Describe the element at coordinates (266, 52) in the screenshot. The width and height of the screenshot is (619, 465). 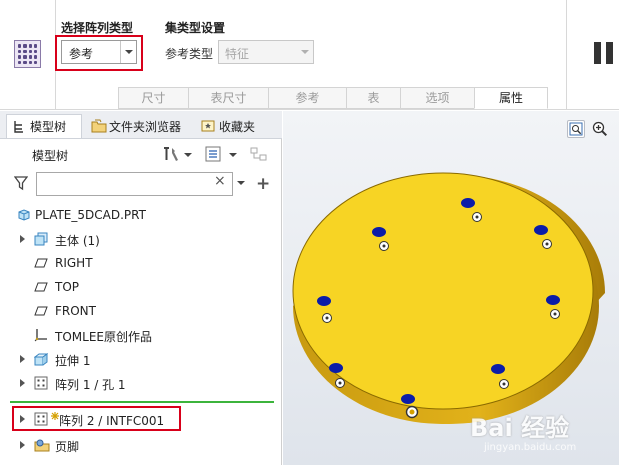
I see `ref-type-select: 特征` at that location.